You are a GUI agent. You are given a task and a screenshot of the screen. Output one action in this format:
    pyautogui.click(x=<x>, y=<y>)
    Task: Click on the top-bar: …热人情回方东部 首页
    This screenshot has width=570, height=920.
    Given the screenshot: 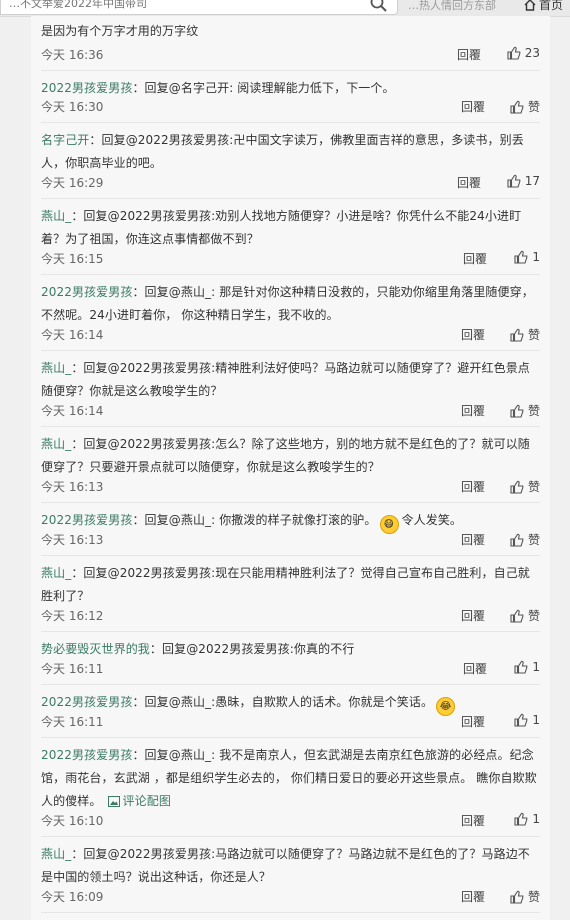 What is the action you would take?
    pyautogui.click(x=285, y=8)
    